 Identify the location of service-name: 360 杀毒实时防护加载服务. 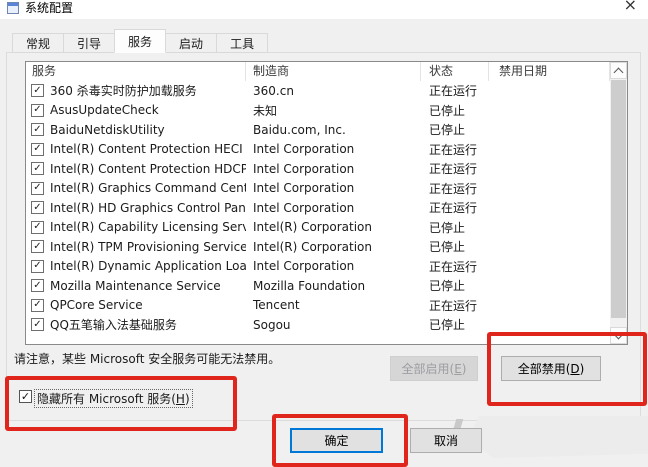
(123, 91).